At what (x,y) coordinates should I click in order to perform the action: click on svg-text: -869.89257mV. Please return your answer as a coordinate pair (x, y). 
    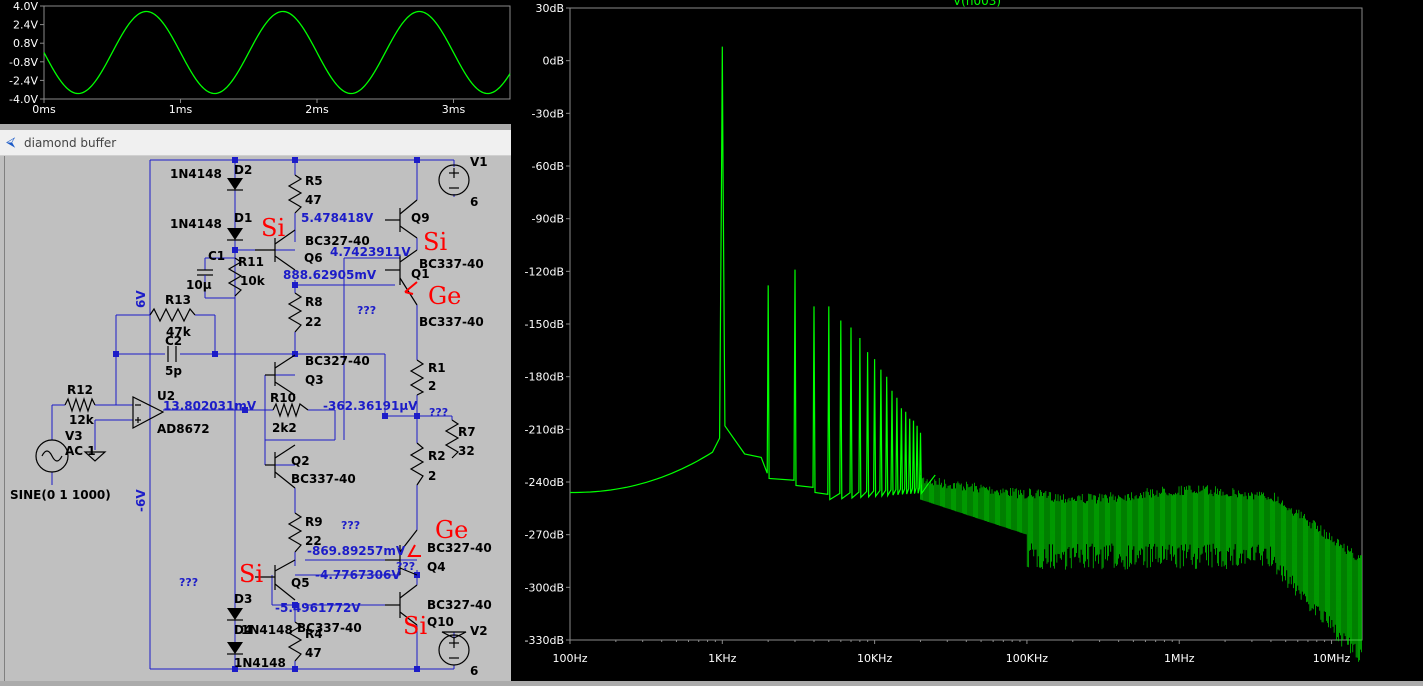
    Looking at the image, I should click on (356, 551).